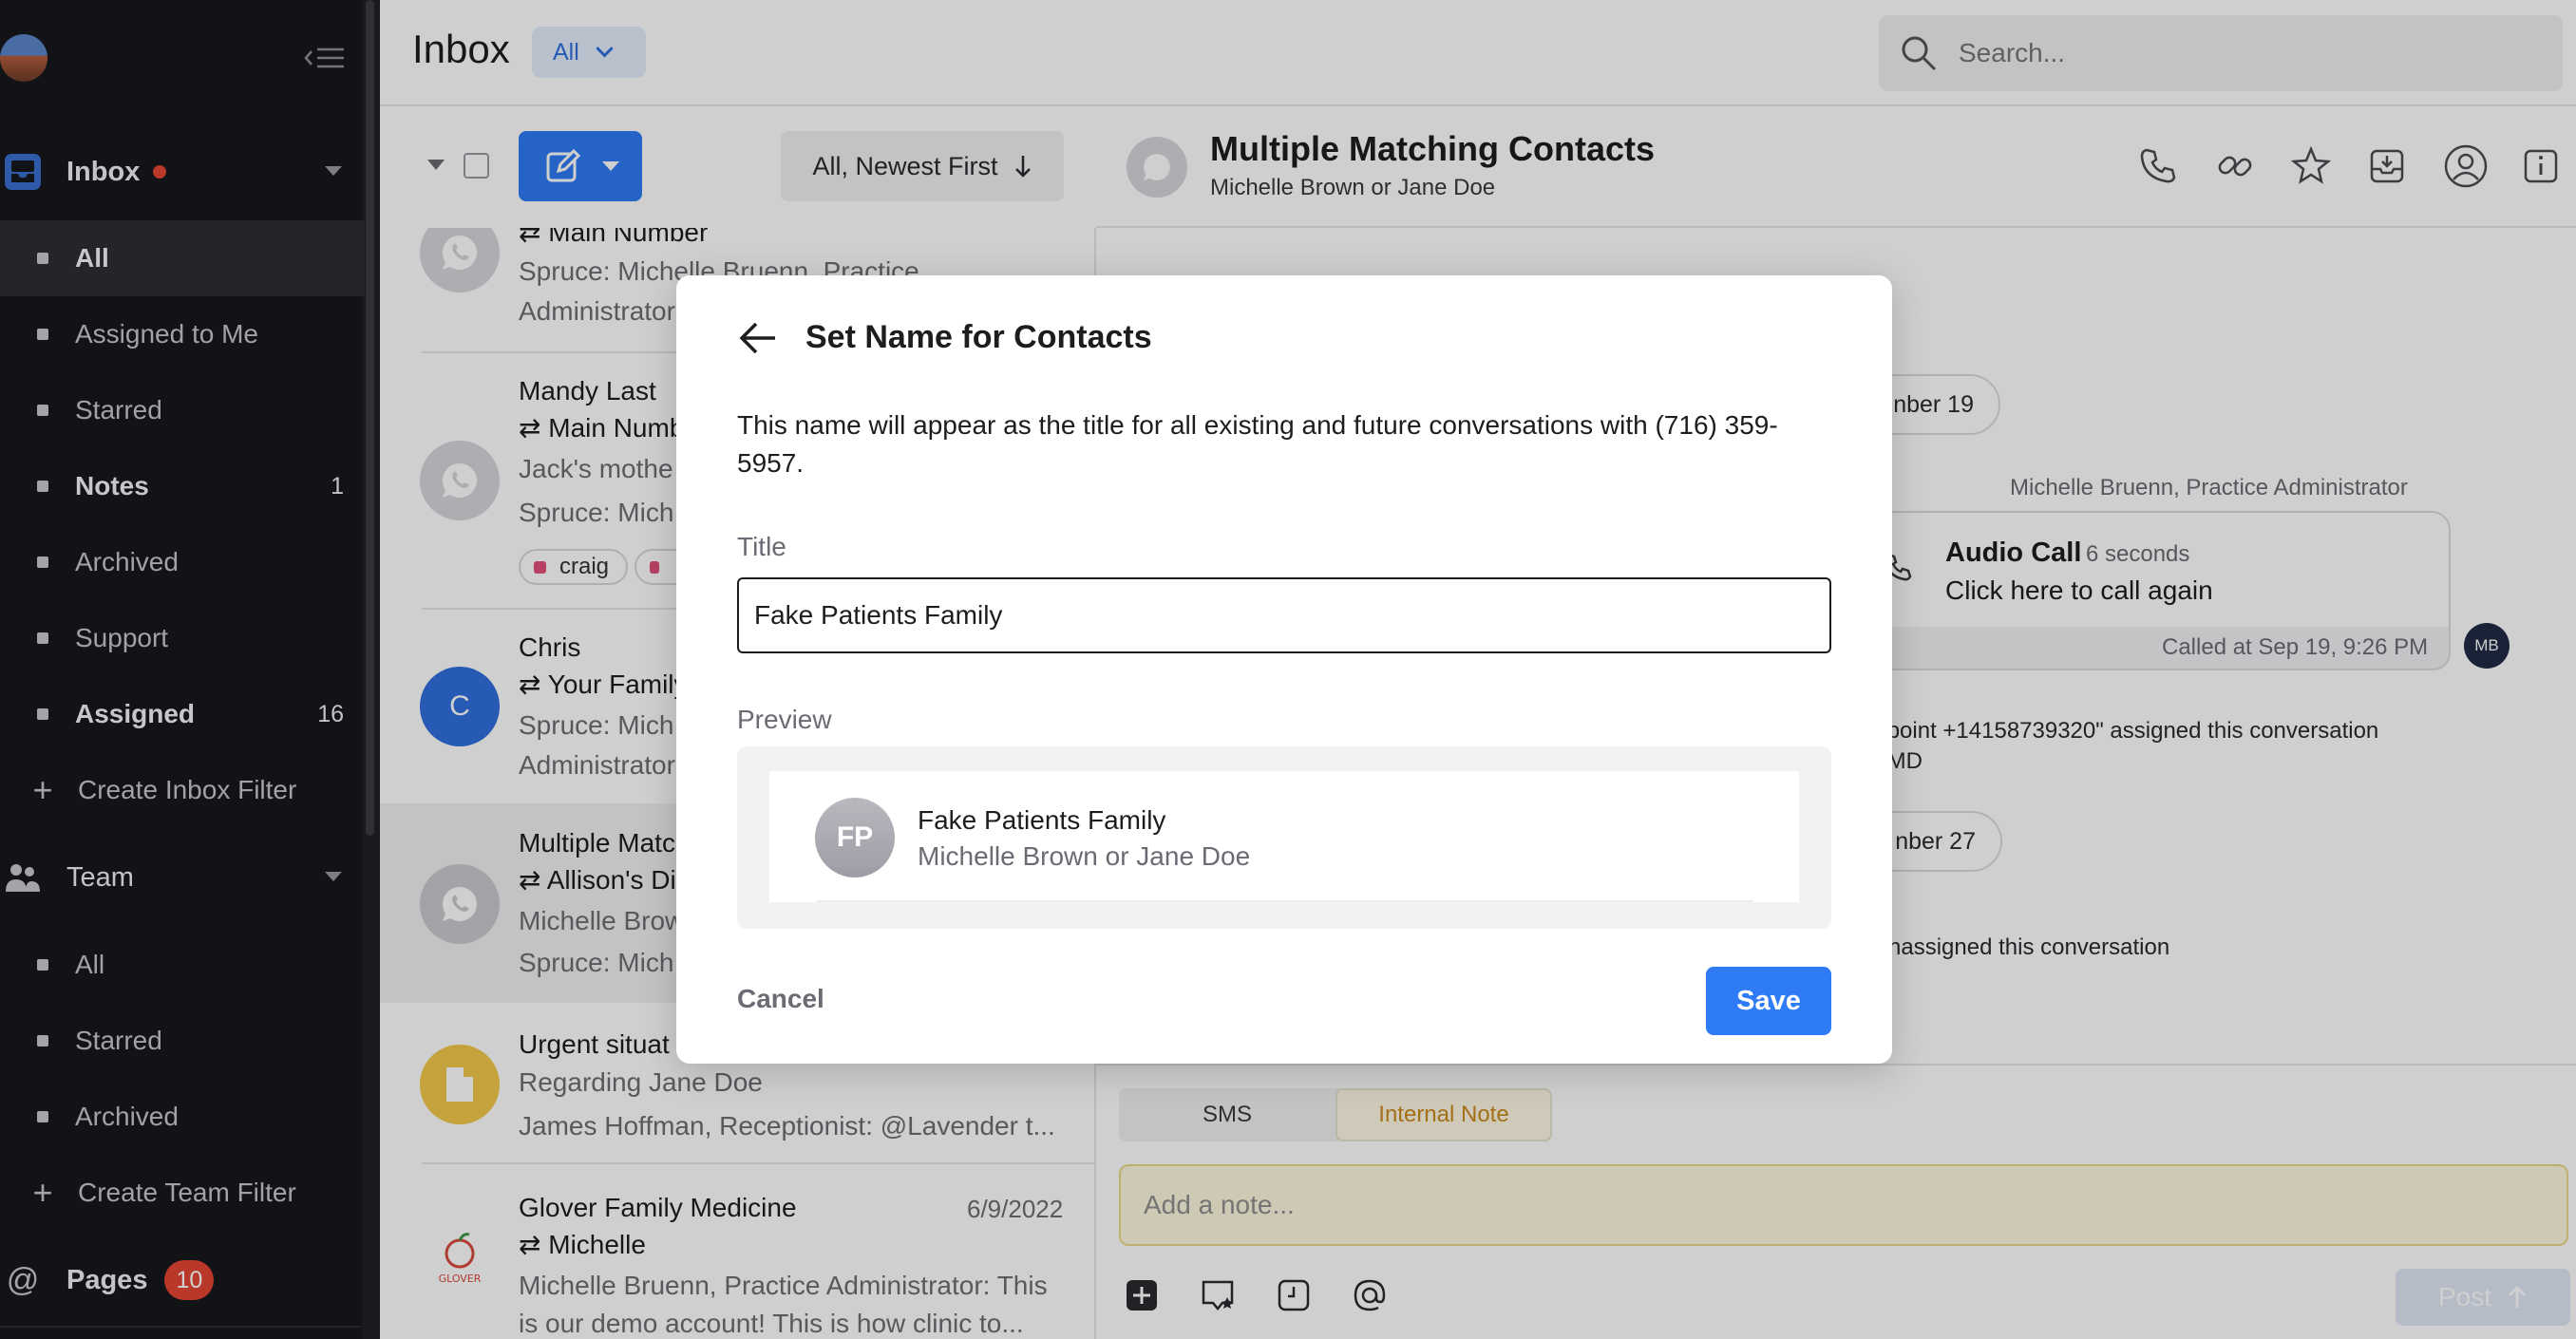 The height and width of the screenshot is (1339, 2576). What do you see at coordinates (780, 999) in the screenshot?
I see `cancel-button: Cancel` at bounding box center [780, 999].